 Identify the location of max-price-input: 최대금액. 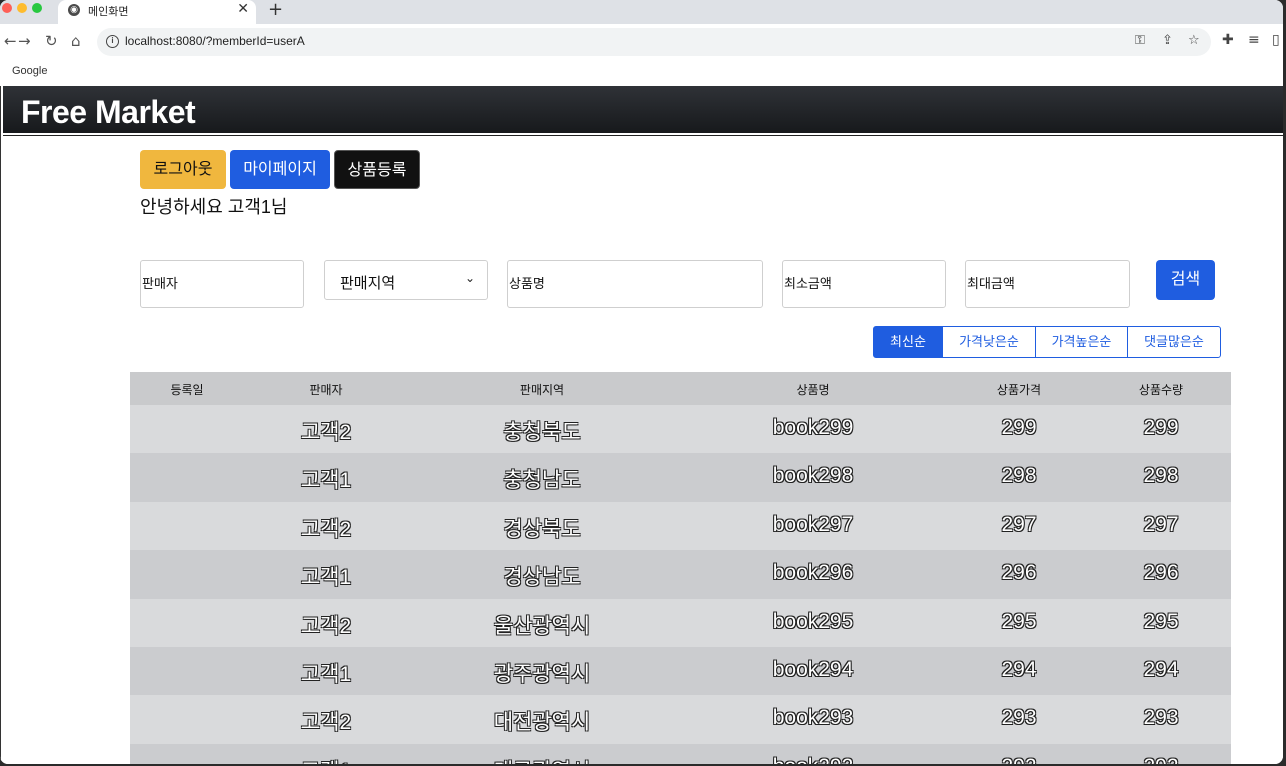
(1047, 284).